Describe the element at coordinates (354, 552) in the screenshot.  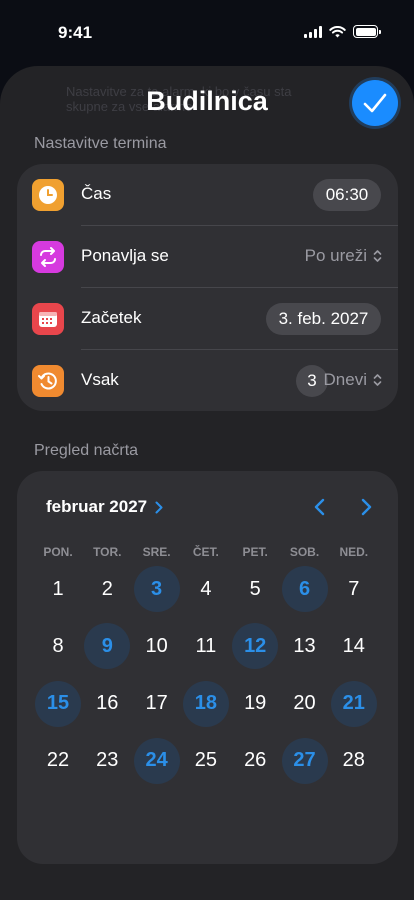
I see `weekday-label: NED.` at that location.